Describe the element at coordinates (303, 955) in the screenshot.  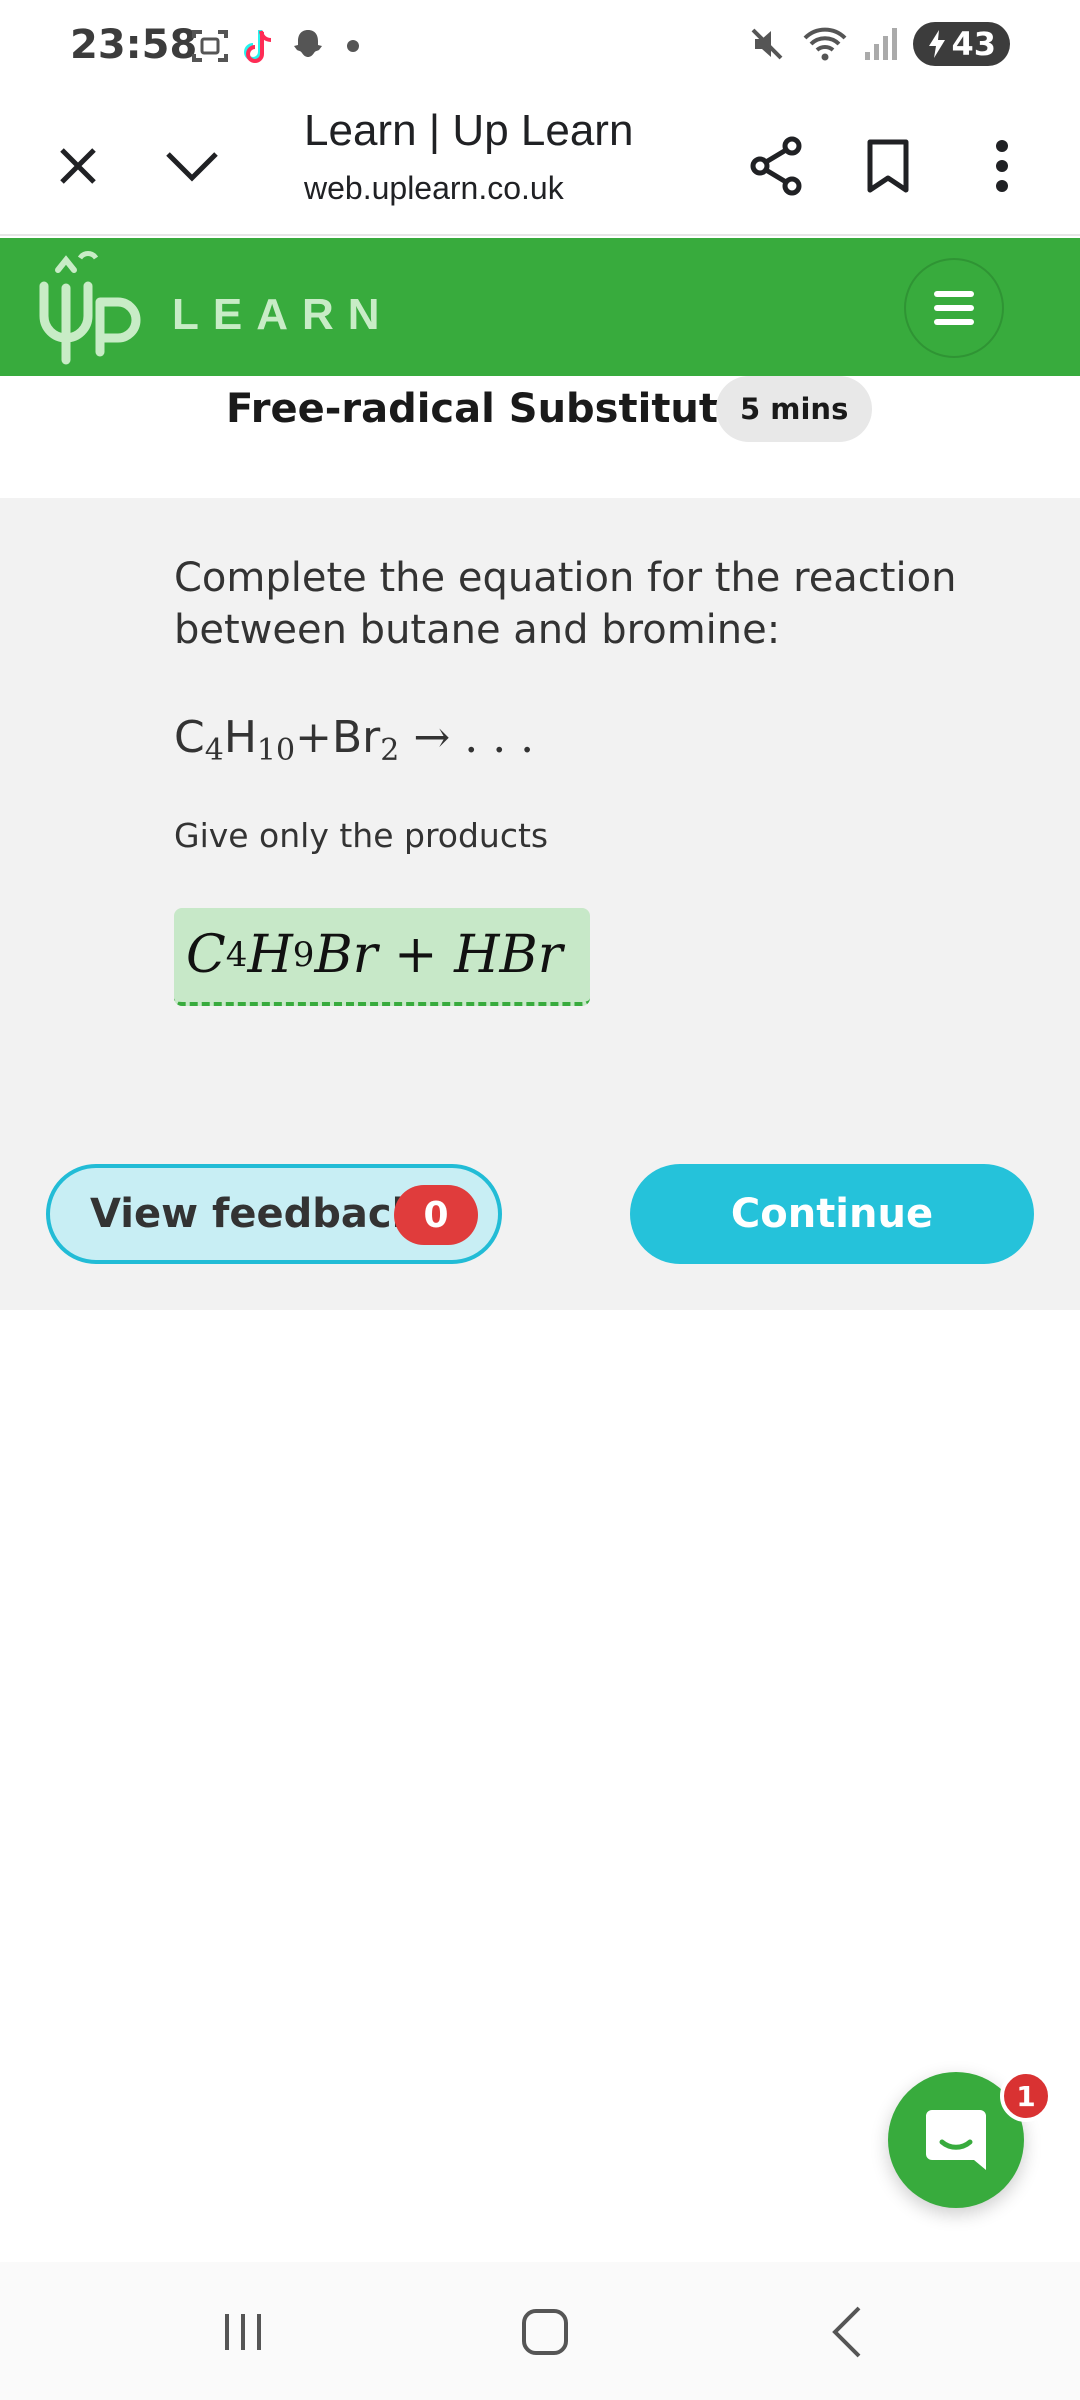
I see `answer-hydrogen-subscript: 9` at that location.